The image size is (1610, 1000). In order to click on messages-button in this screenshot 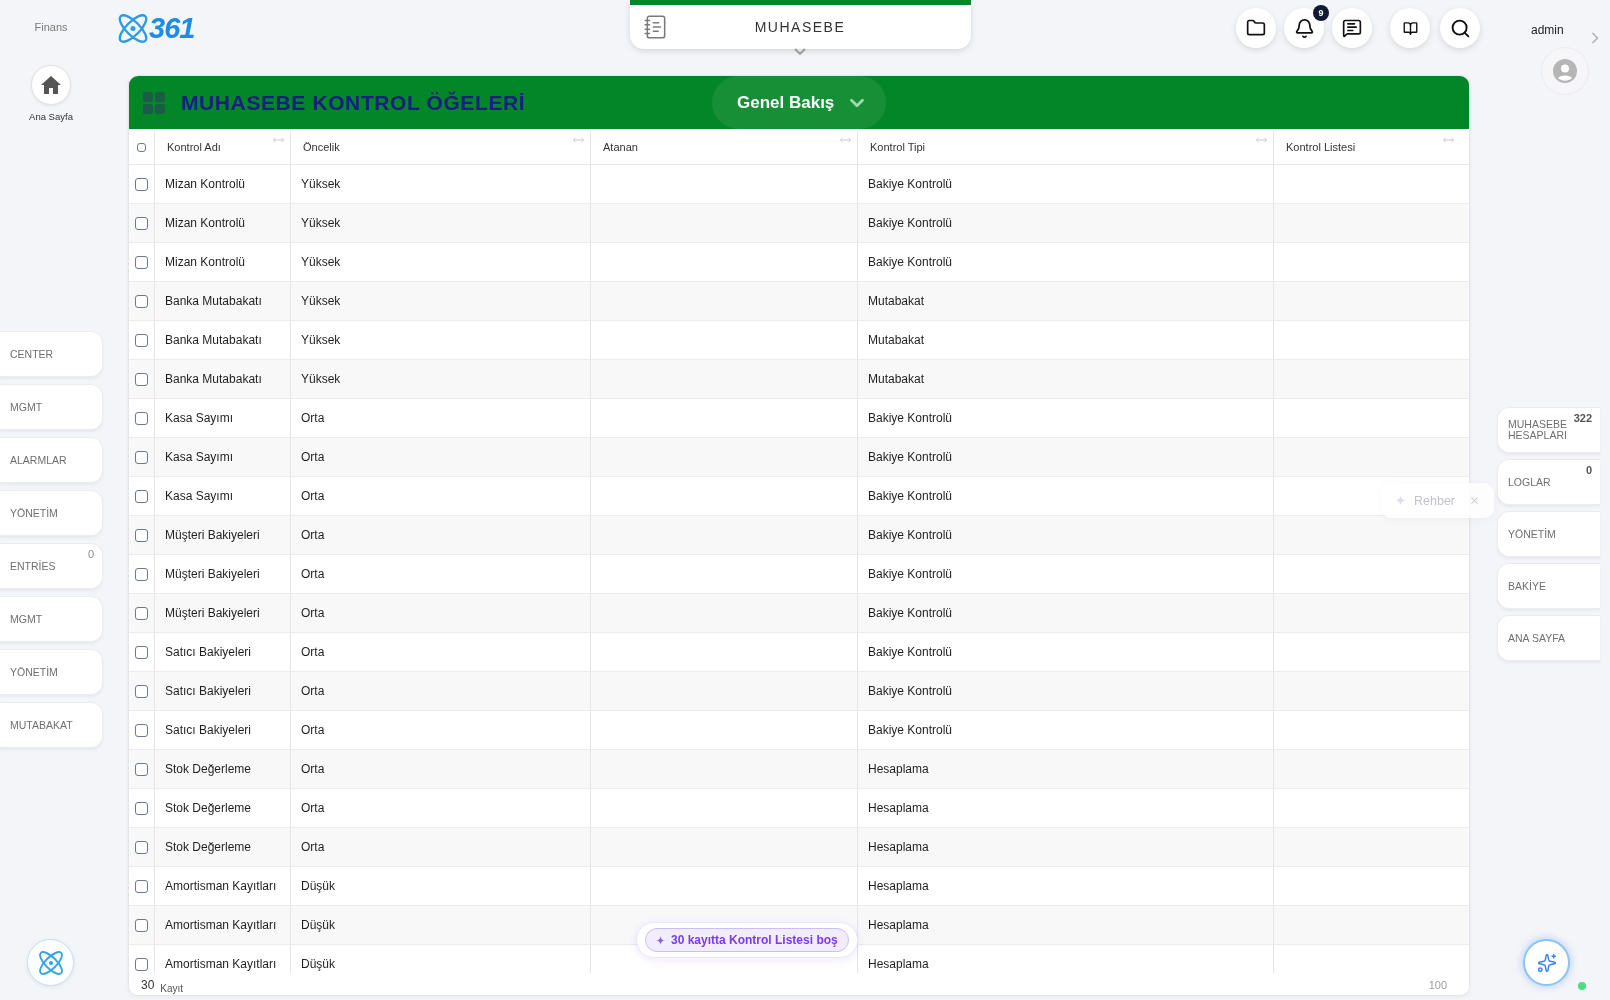, I will do `click(1352, 28)`.